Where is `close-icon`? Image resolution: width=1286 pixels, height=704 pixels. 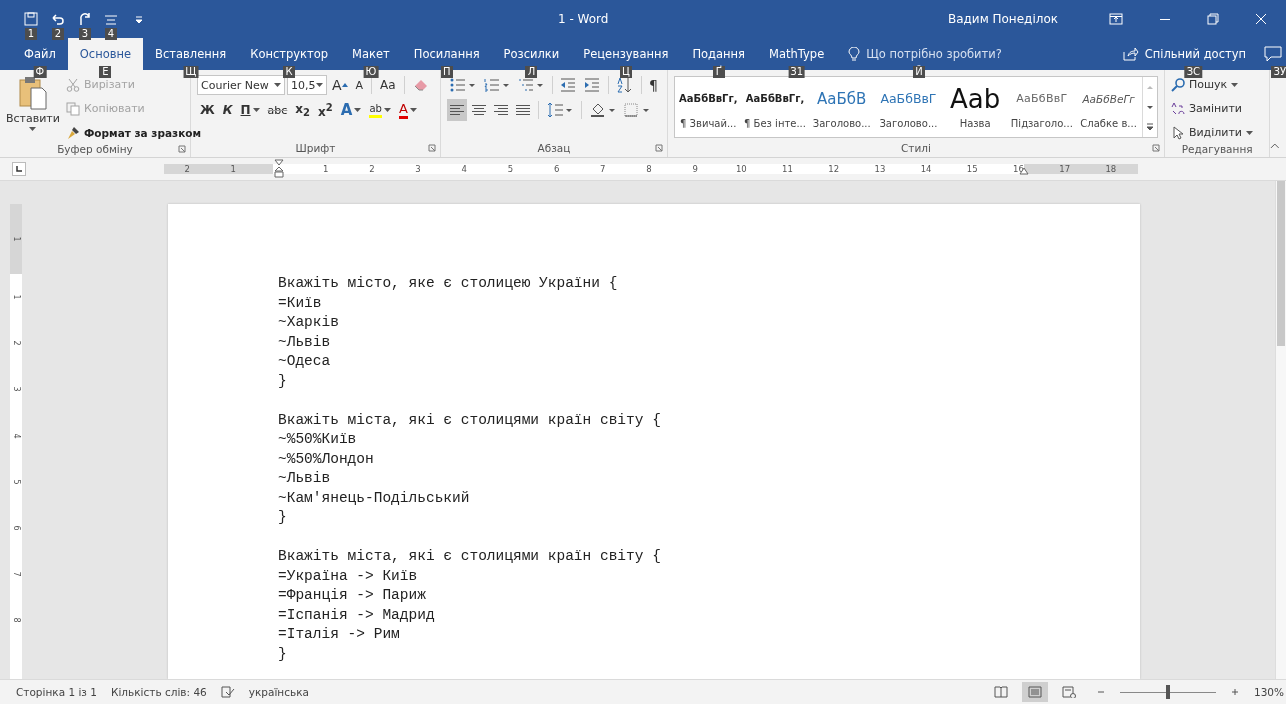
close-icon is located at coordinates (1261, 19).